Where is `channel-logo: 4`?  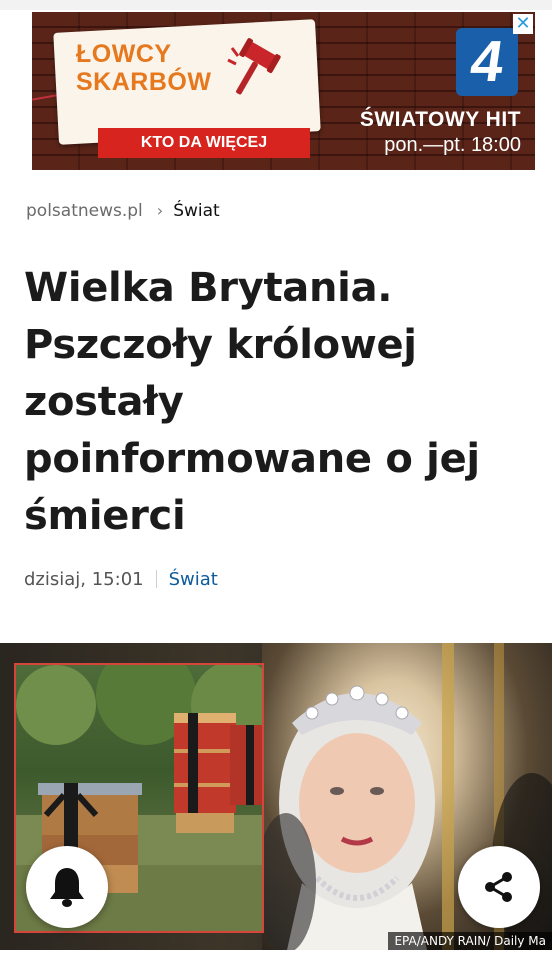
channel-logo: 4 is located at coordinates (487, 62).